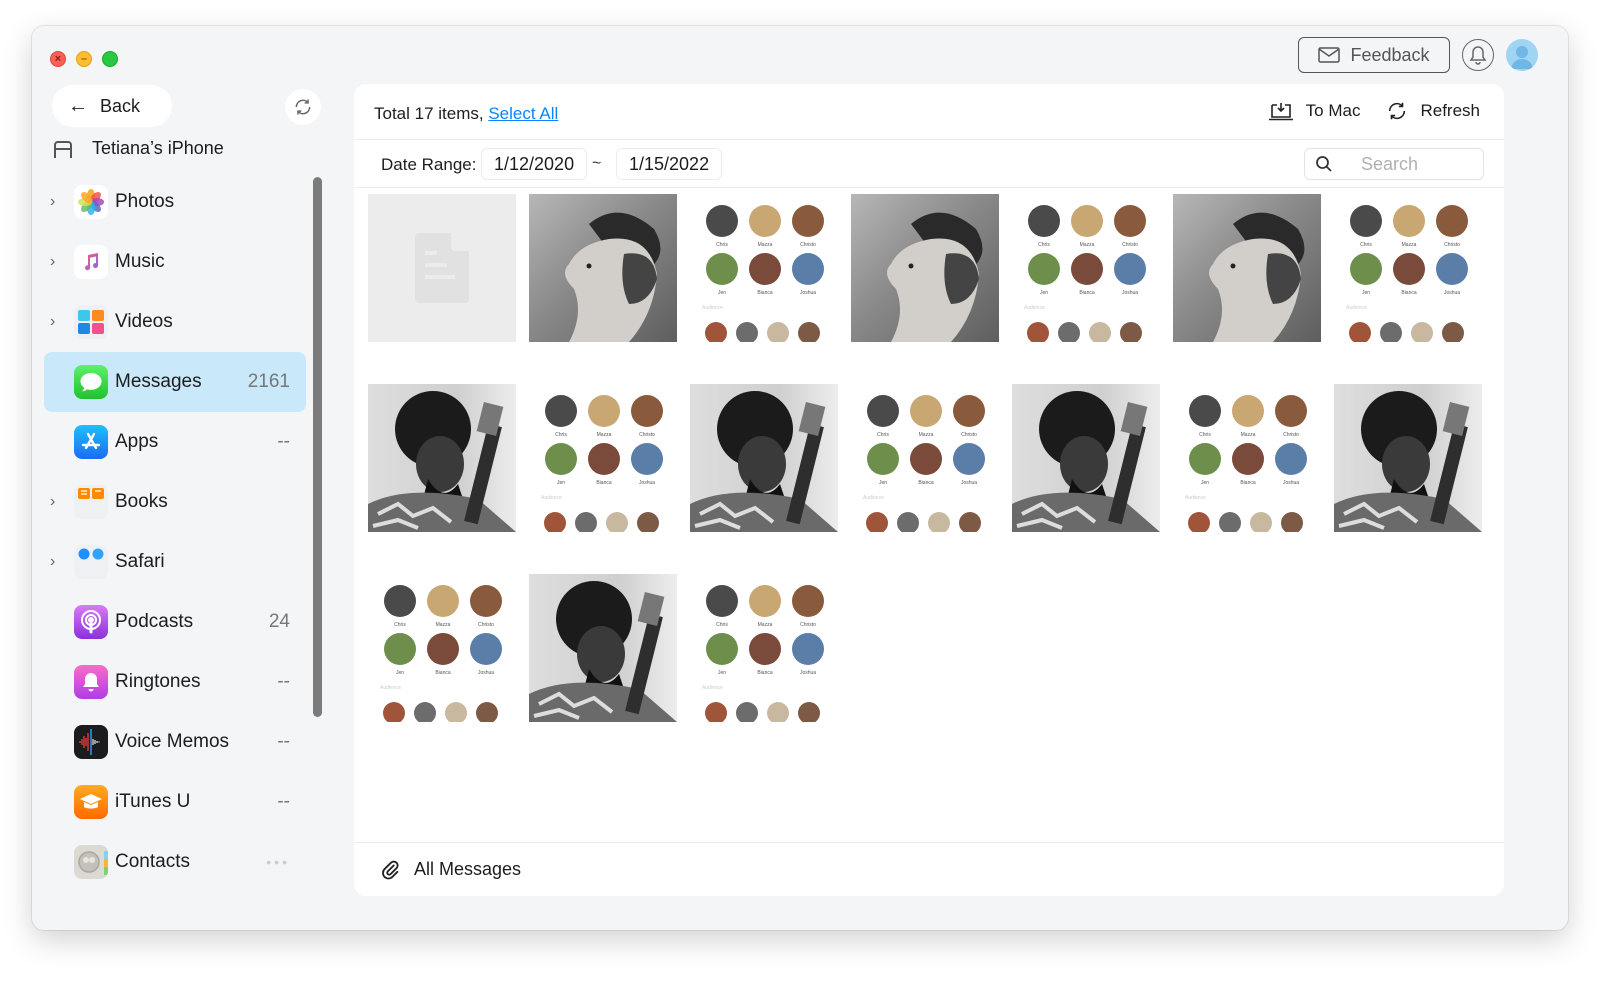  Describe the element at coordinates (152, 861) in the screenshot. I see `sidebar-item-label: Contacts` at that location.